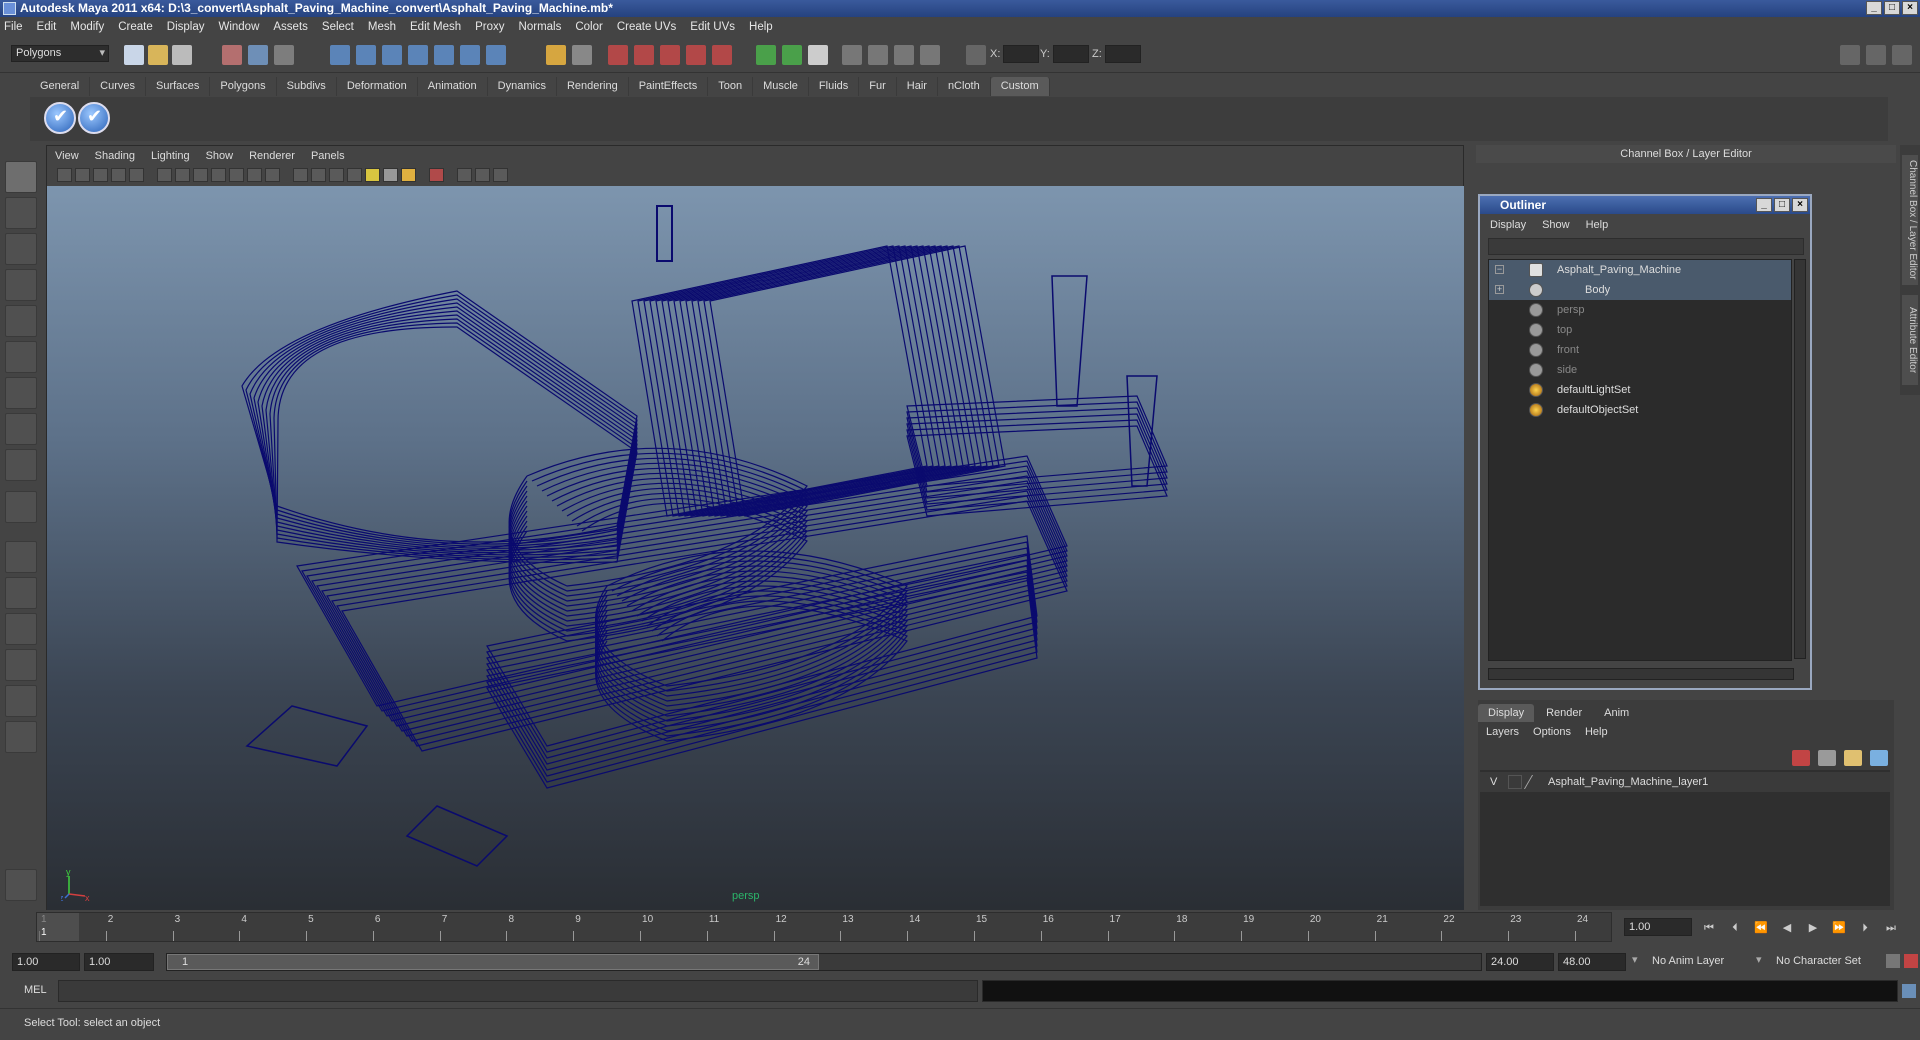 The width and height of the screenshot is (1920, 1040). Describe the element at coordinates (964, 86) in the screenshot. I see `shelf-tab-ncloth: nCloth` at that location.